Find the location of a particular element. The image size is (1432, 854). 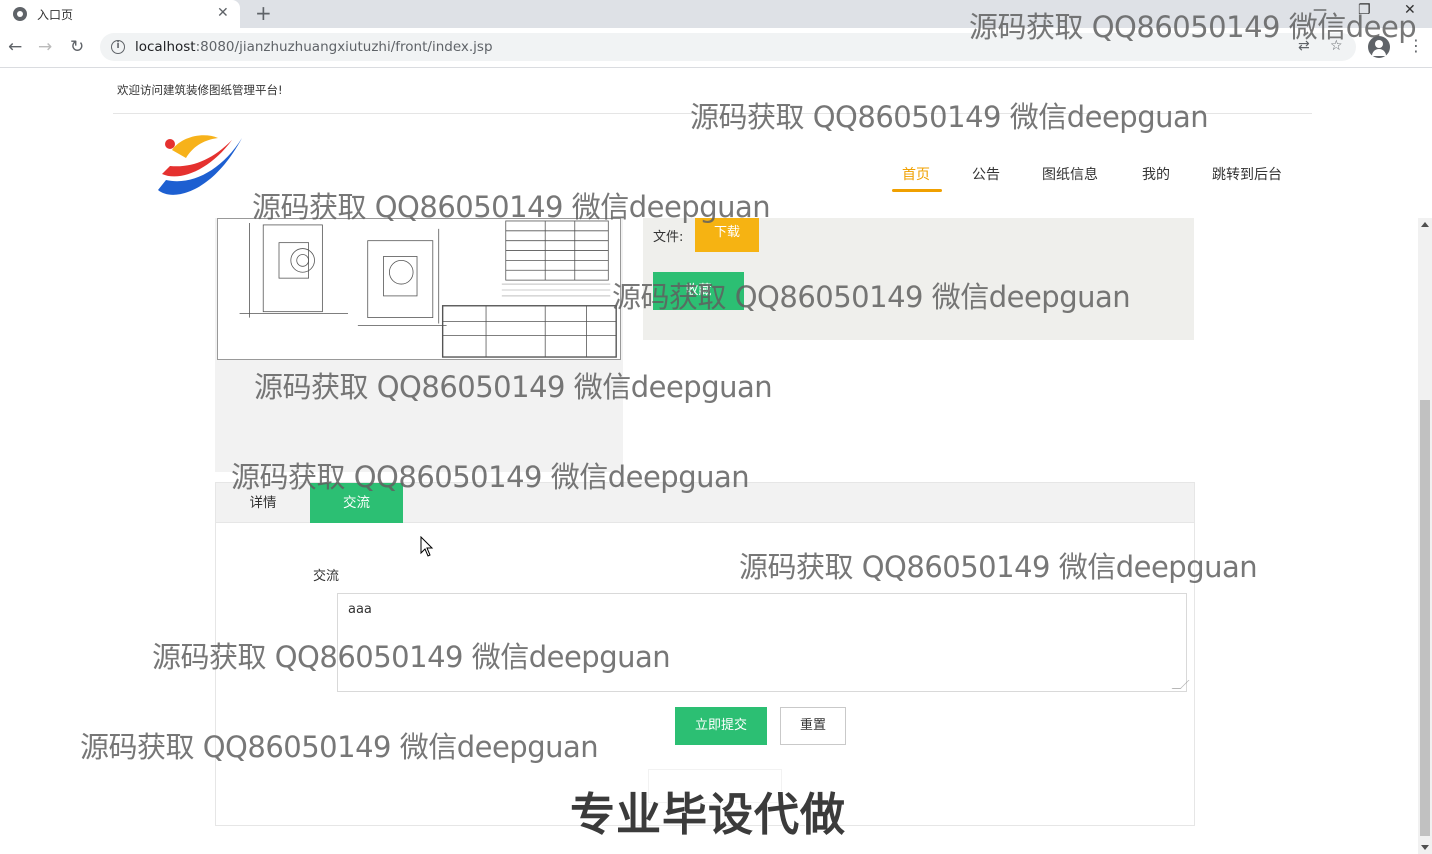

tab-bar: 详情 交流 is located at coordinates (705, 503).